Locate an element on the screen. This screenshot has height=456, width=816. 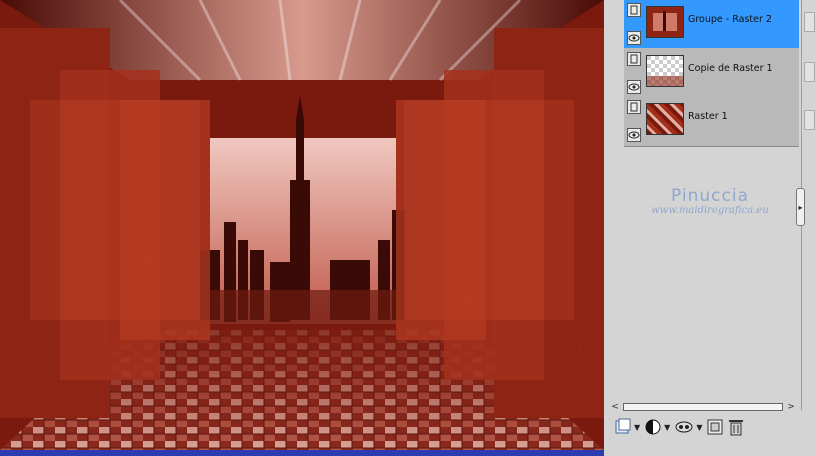
scroll-track is located at coordinates (703, 407).